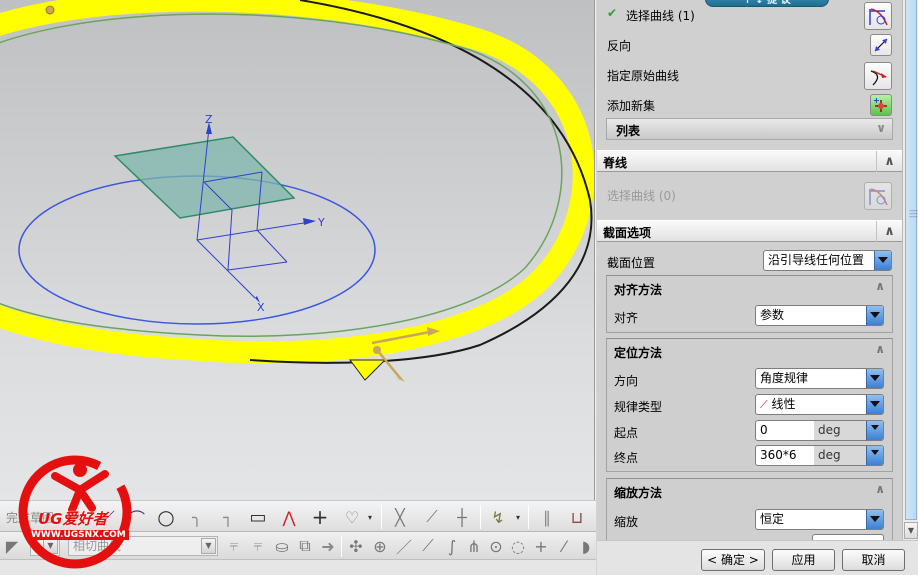  What do you see at coordinates (428, 546) in the screenshot?
I see `snap-mid-icon: ⟋` at bounding box center [428, 546].